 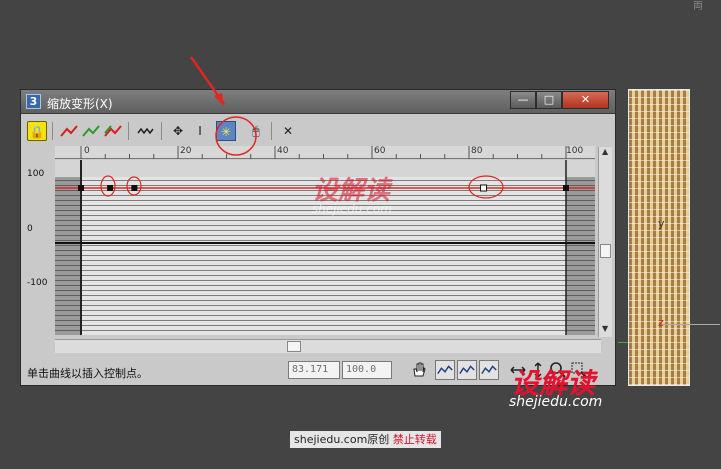 I want to click on green-axis-line, so click(x=623, y=342).